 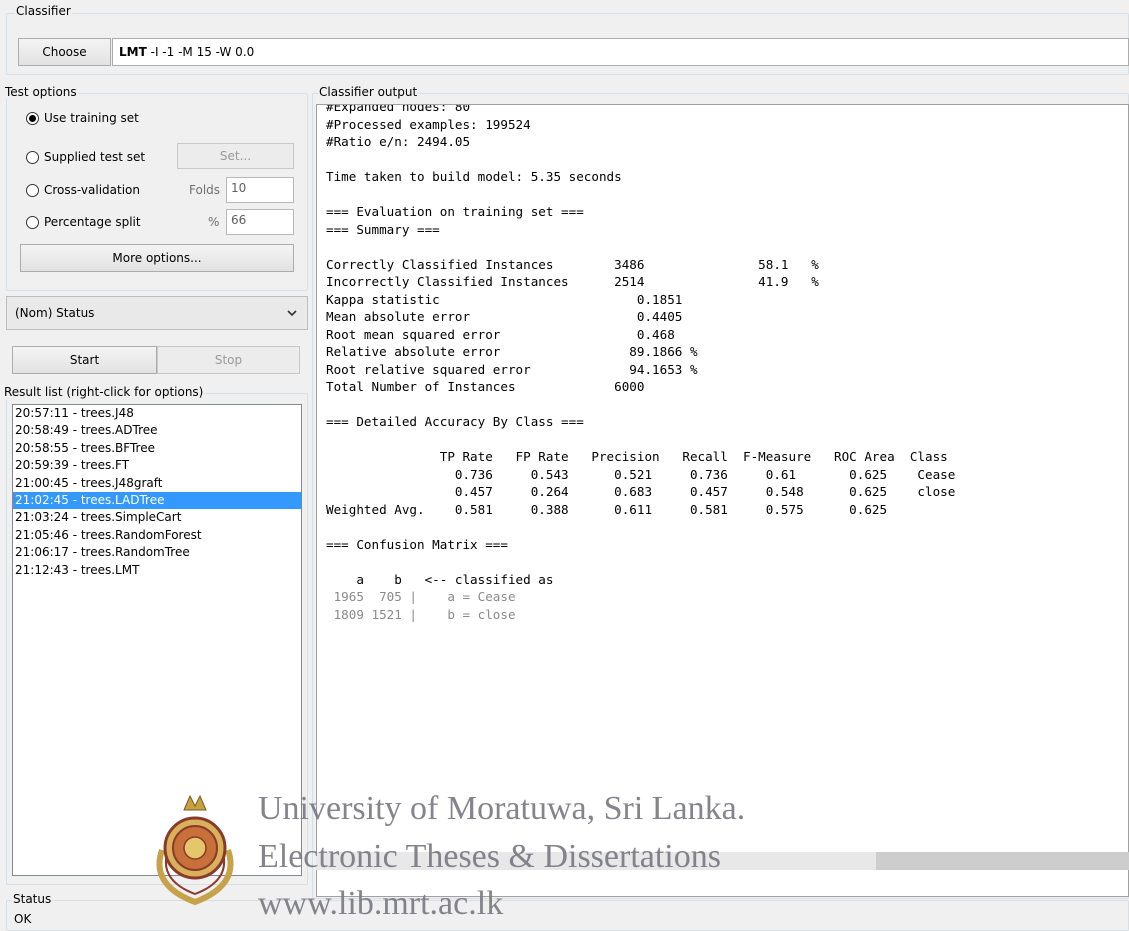 I want to click on output-line: Root relative squared error 94.1653 %, so click(x=512, y=369).